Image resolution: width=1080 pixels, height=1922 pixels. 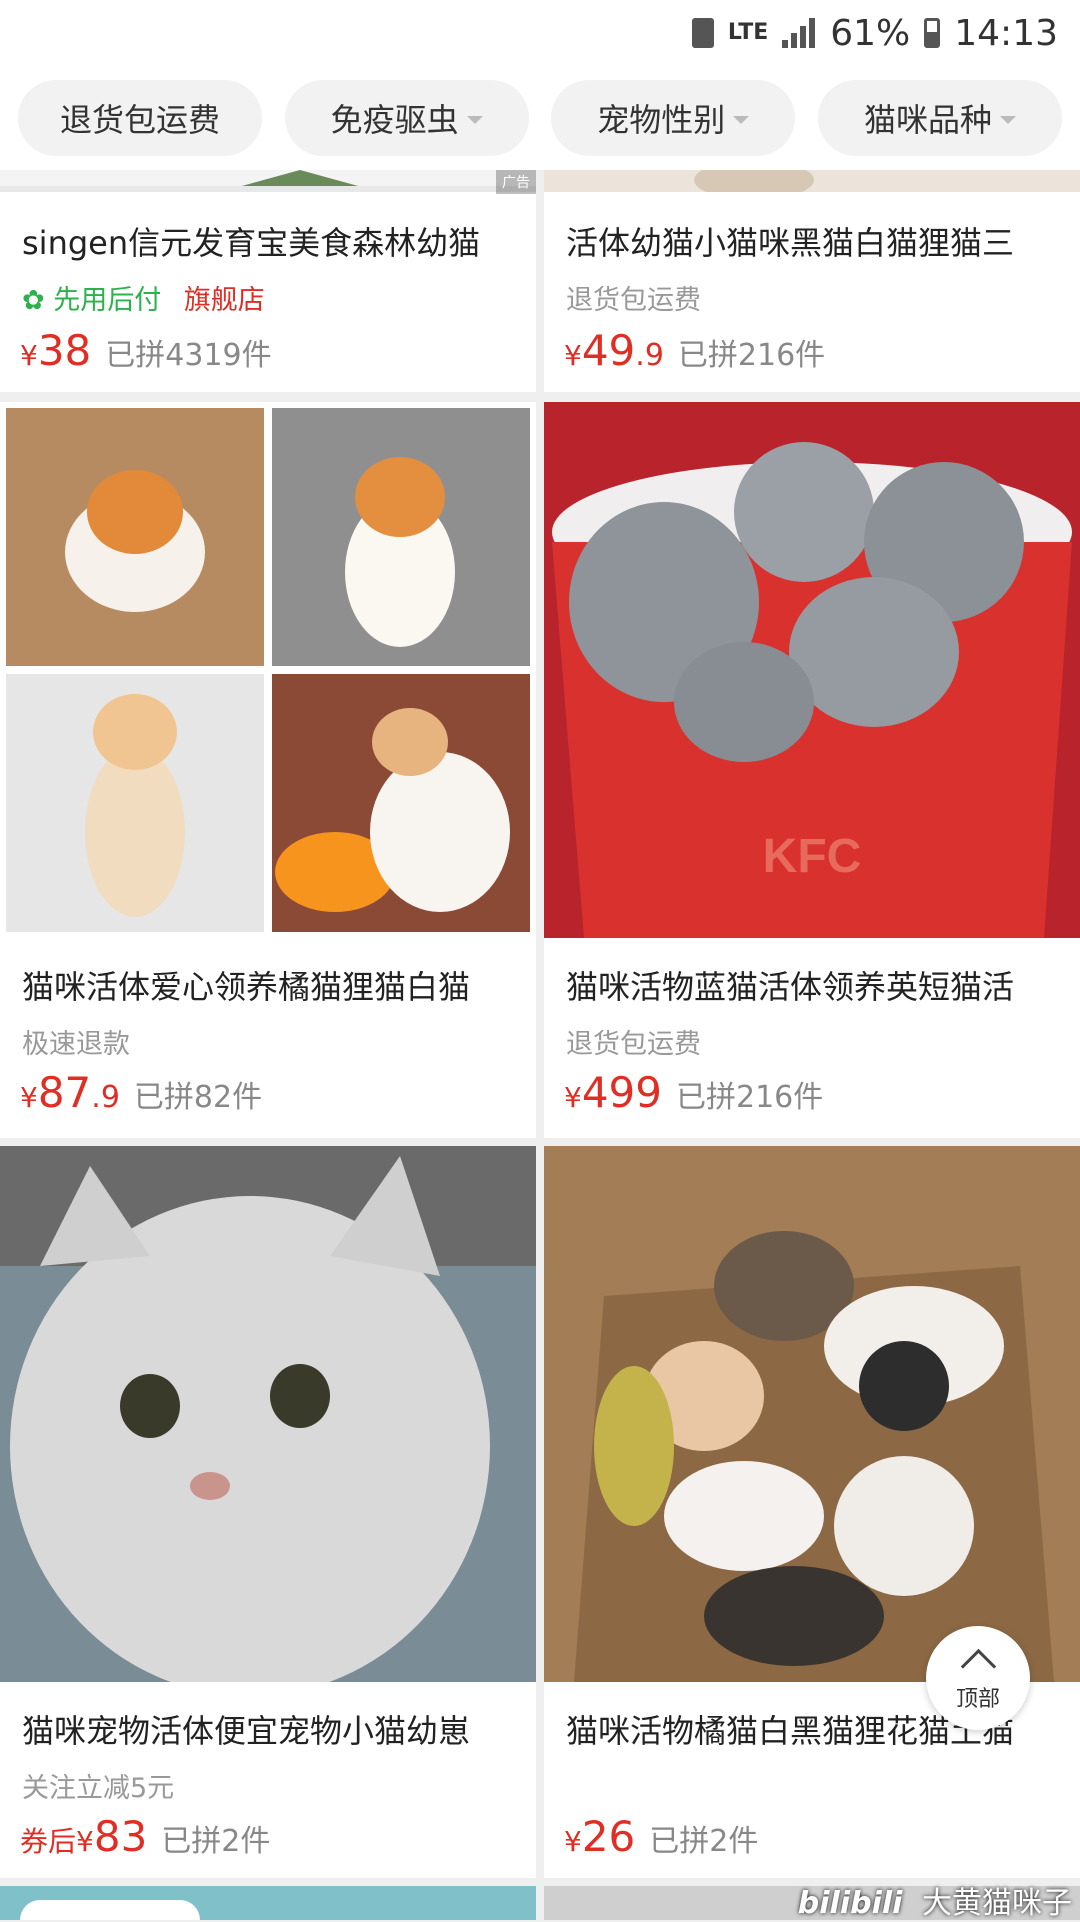 What do you see at coordinates (621, 1092) in the screenshot?
I see `price-integer: 499` at bounding box center [621, 1092].